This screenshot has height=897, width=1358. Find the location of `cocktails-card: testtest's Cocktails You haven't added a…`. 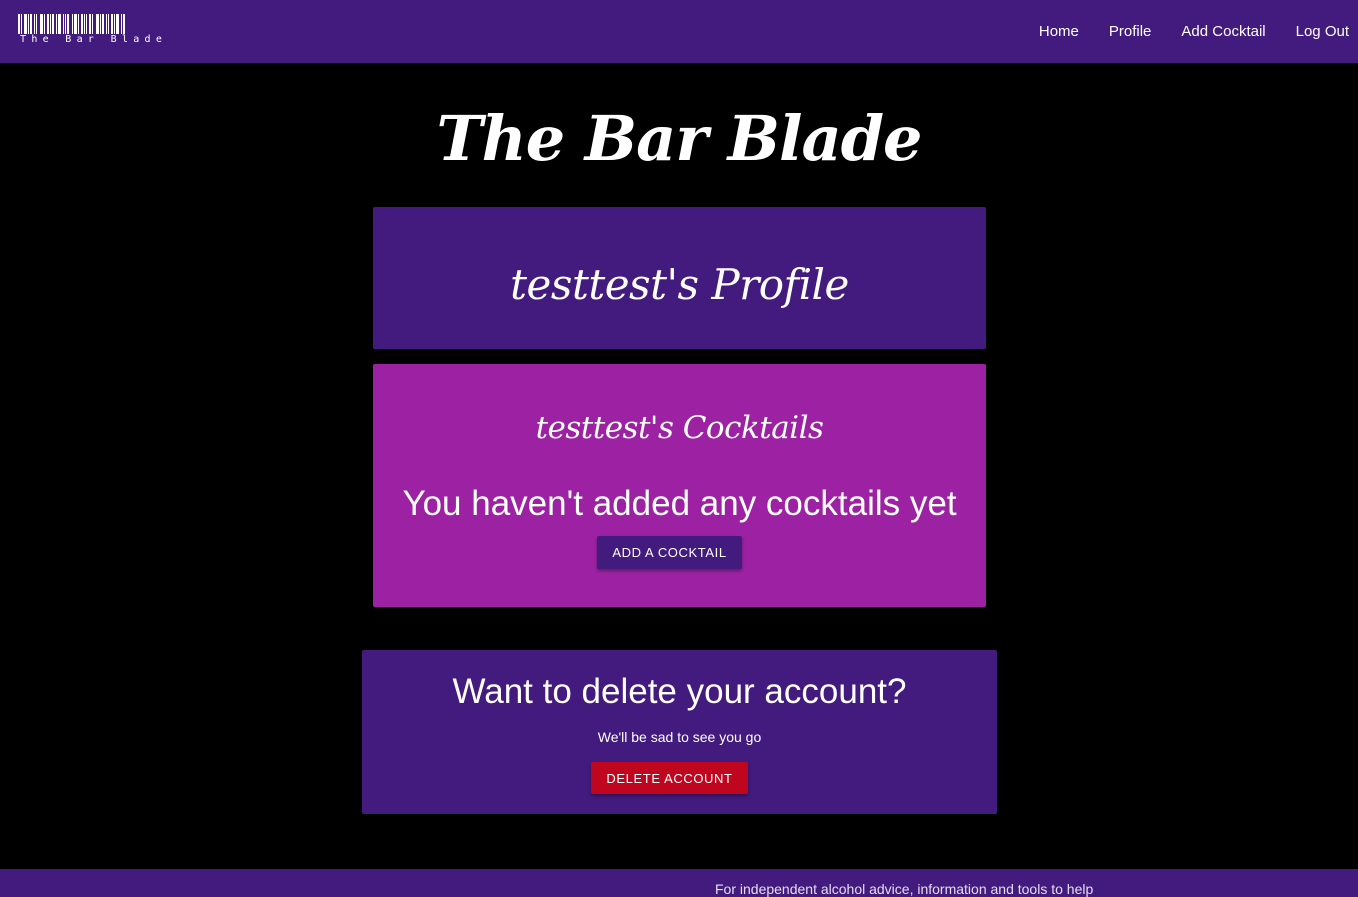

cocktails-card: testtest's Cocktails You haven't added a… is located at coordinates (679, 485).